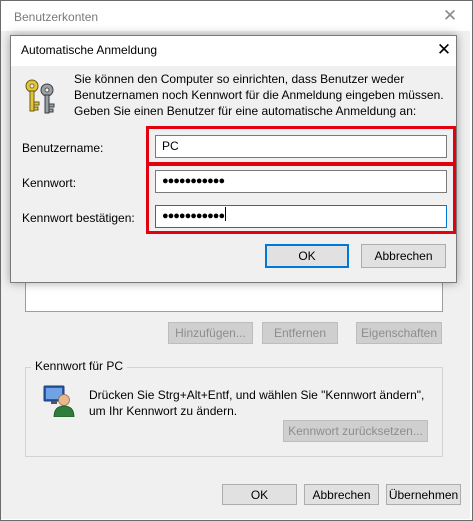 This screenshot has width=473, height=521. I want to click on user-icon, so click(59, 401).